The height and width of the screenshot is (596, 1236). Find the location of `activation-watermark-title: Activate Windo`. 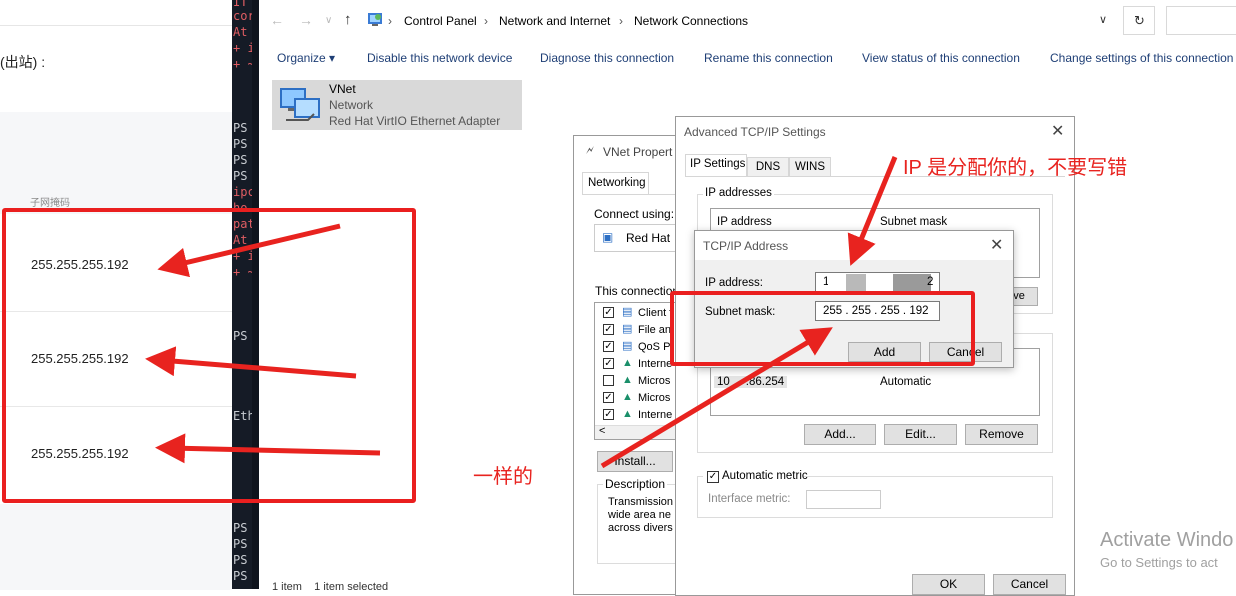

activation-watermark-title: Activate Windo is located at coordinates (1167, 540).